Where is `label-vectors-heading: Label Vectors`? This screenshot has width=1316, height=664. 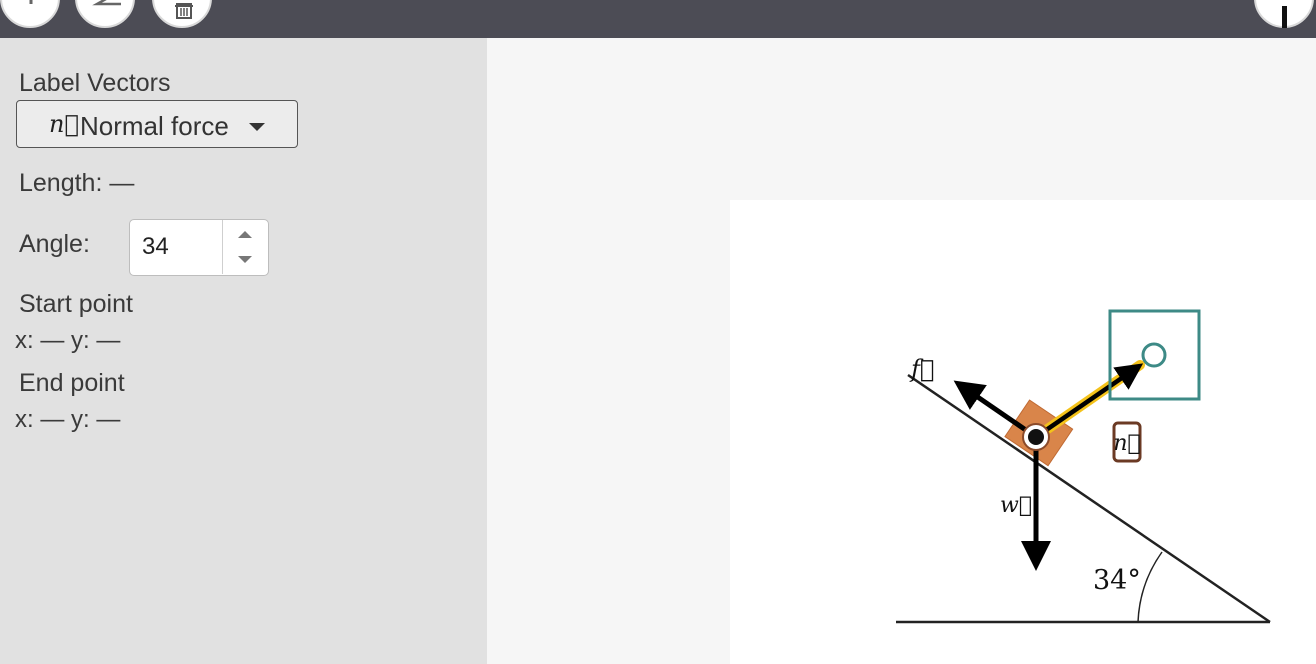 label-vectors-heading: Label Vectors is located at coordinates (95, 83).